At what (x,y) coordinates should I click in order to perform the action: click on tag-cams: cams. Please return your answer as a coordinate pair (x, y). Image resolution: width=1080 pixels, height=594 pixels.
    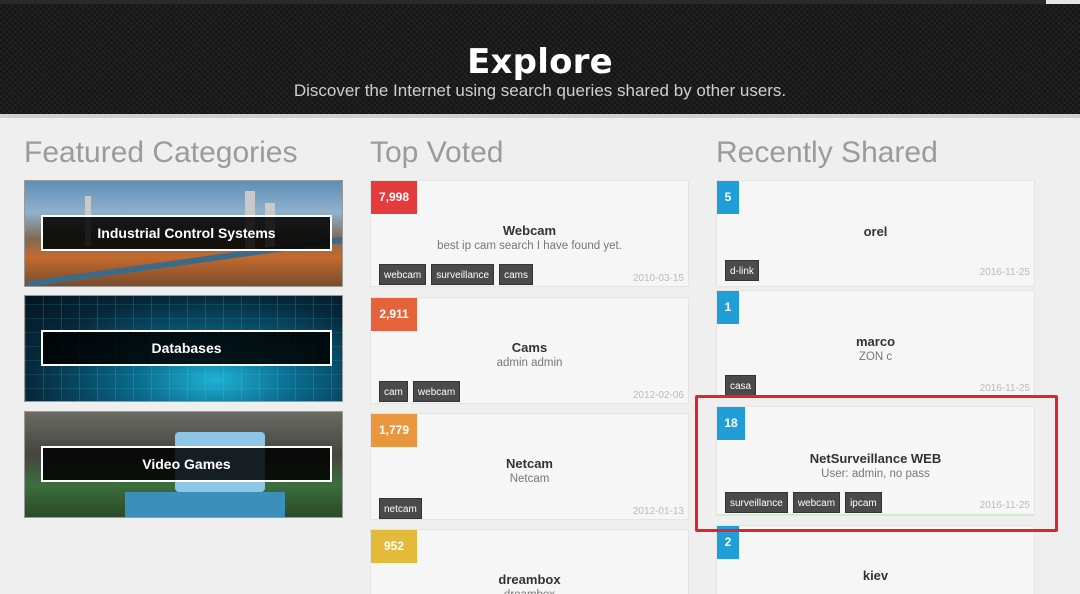
    Looking at the image, I should click on (516, 274).